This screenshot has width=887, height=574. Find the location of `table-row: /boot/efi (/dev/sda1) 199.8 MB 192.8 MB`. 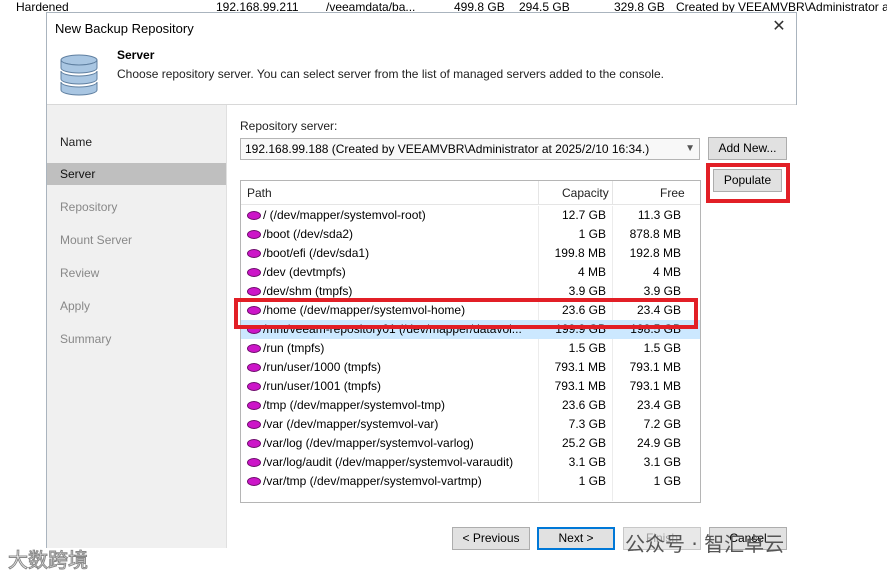

table-row: /boot/efi (/dev/sda1) 199.8 MB 192.8 MB is located at coordinates (470, 253).